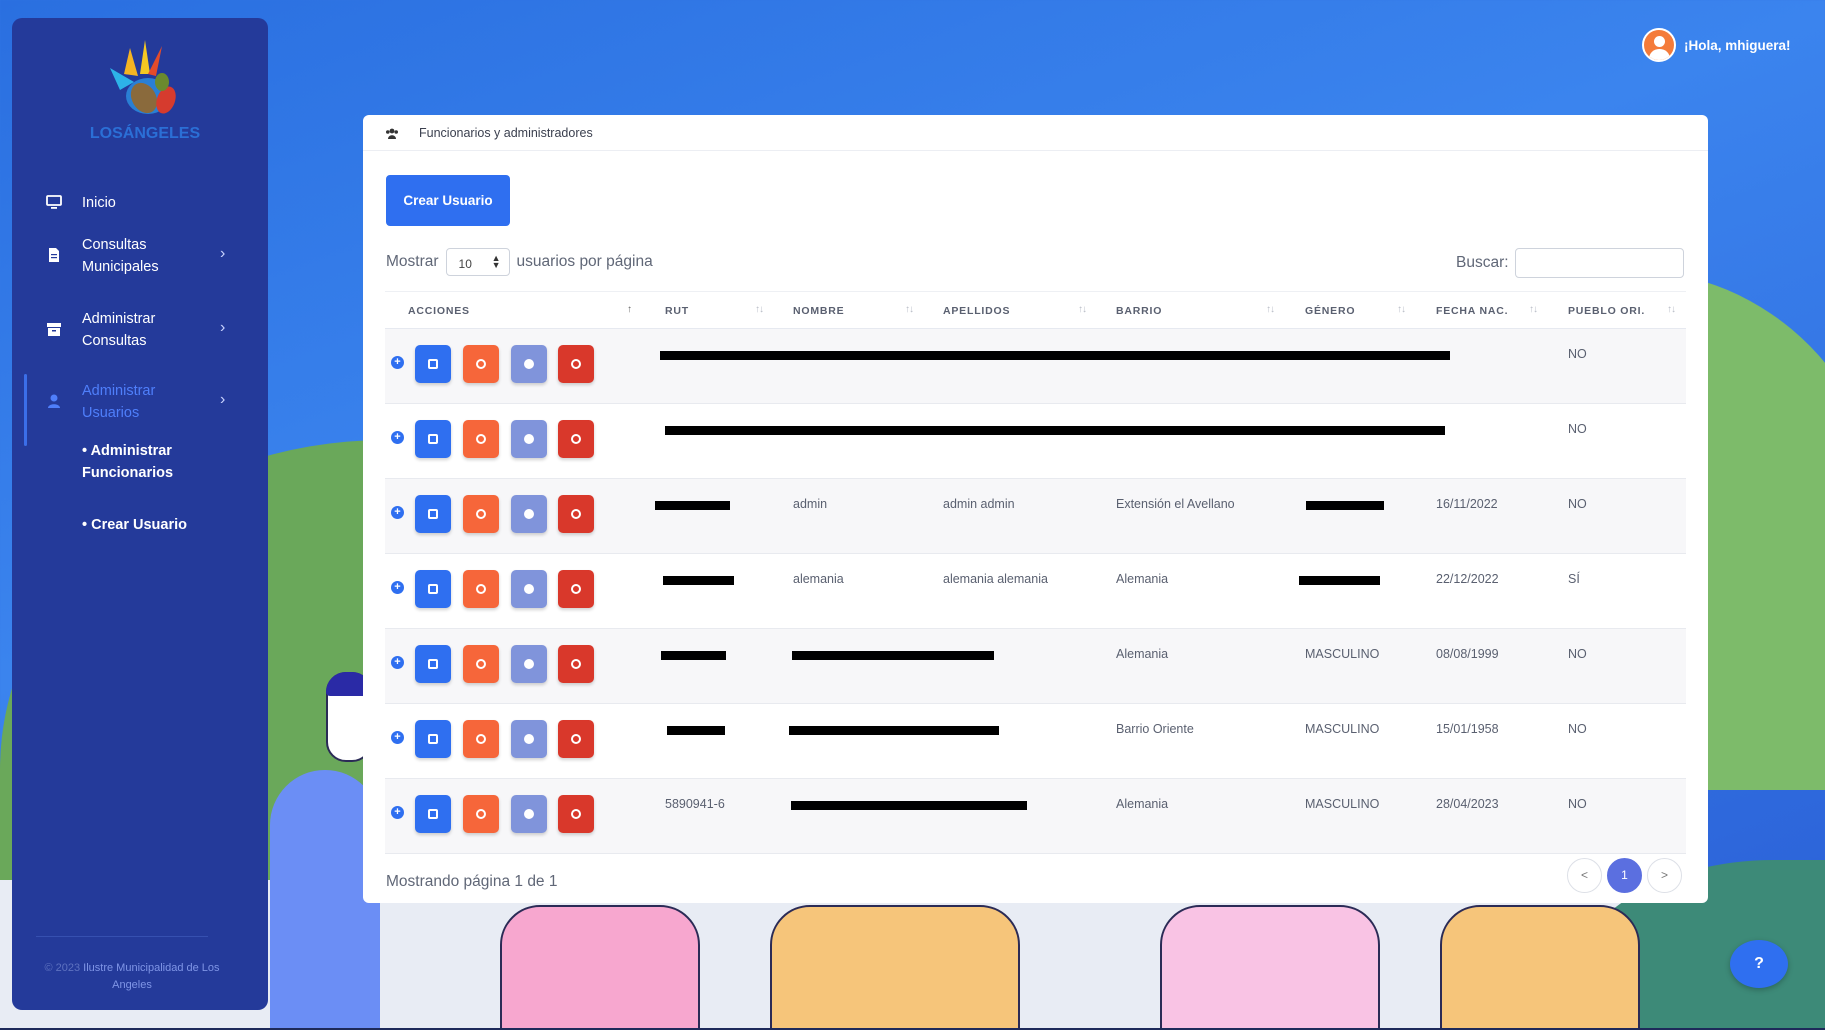 The width and height of the screenshot is (1825, 1030). Describe the element at coordinates (629, 309) in the screenshot. I see `sort-icon: ↑` at that location.